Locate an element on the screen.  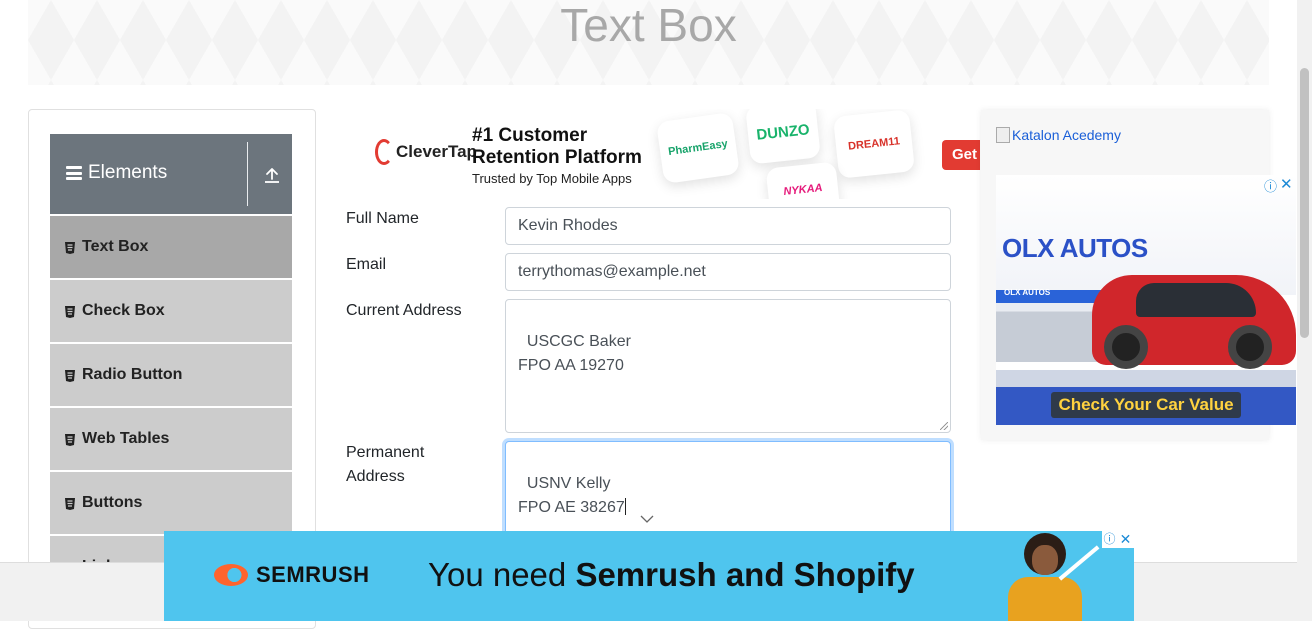
elements-group-header: Elements is located at coordinates (171, 174).